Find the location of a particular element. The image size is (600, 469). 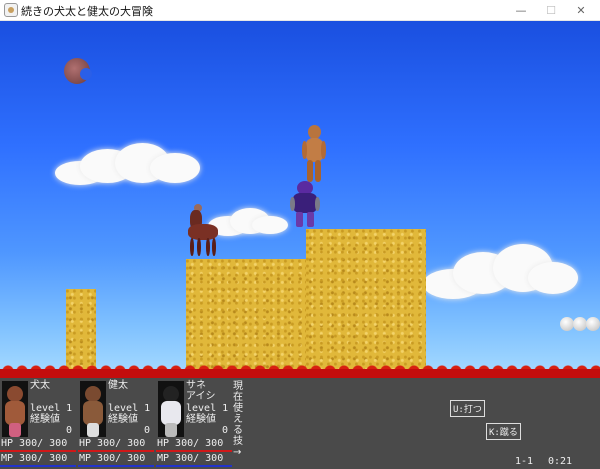

party-level-3: level 1 is located at coordinates (207, 408).